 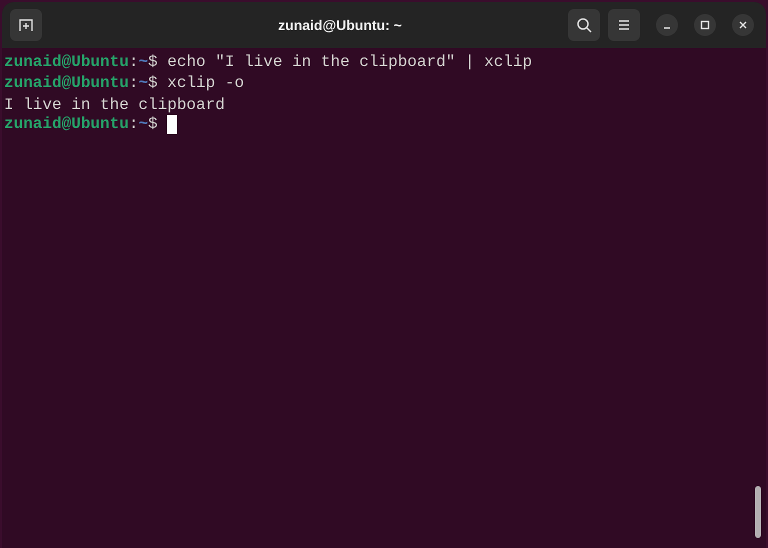 I want to click on minimize-button, so click(x=667, y=25).